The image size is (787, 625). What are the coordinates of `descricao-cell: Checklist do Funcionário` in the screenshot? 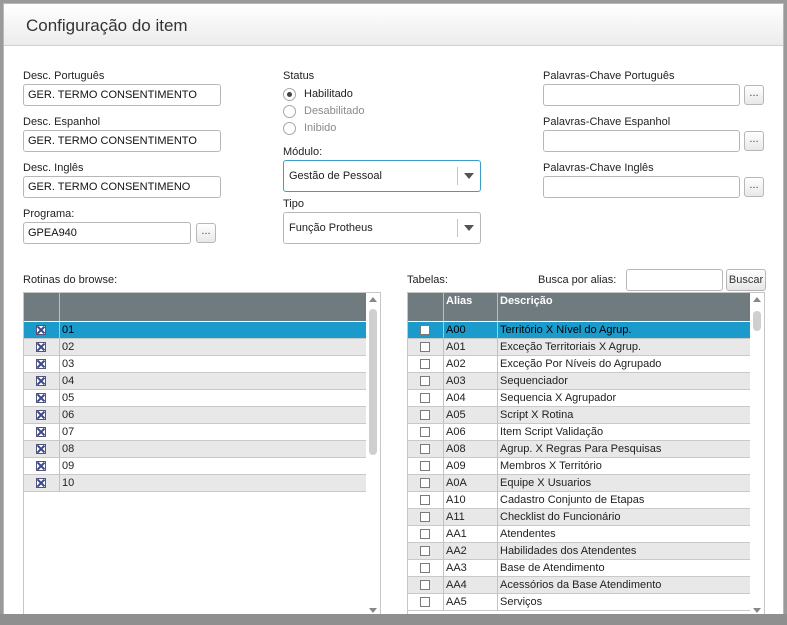 It's located at (560, 517).